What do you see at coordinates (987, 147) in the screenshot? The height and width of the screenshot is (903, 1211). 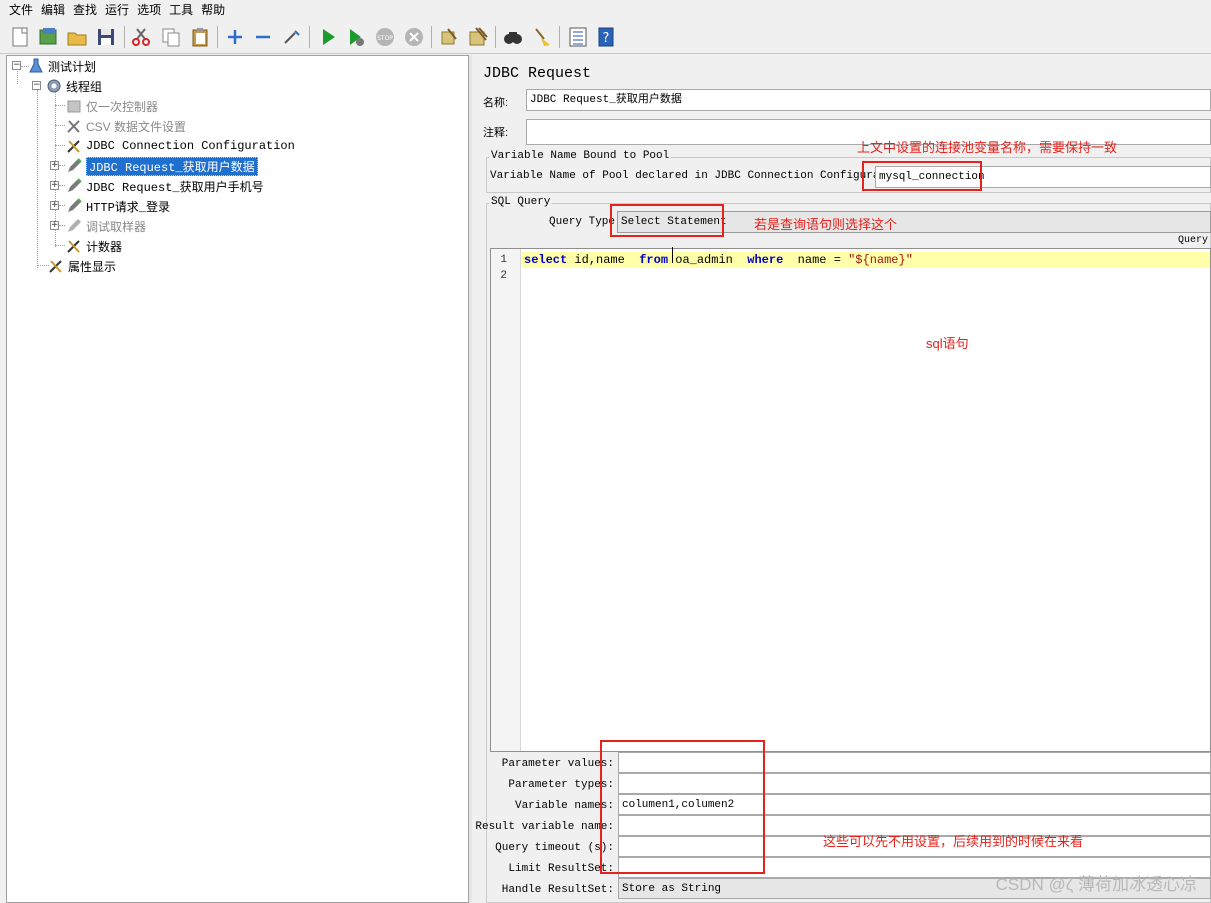 I see `pool-annotation-text: 上文中设置的连接池变量名称，需要保持一致` at bounding box center [987, 147].